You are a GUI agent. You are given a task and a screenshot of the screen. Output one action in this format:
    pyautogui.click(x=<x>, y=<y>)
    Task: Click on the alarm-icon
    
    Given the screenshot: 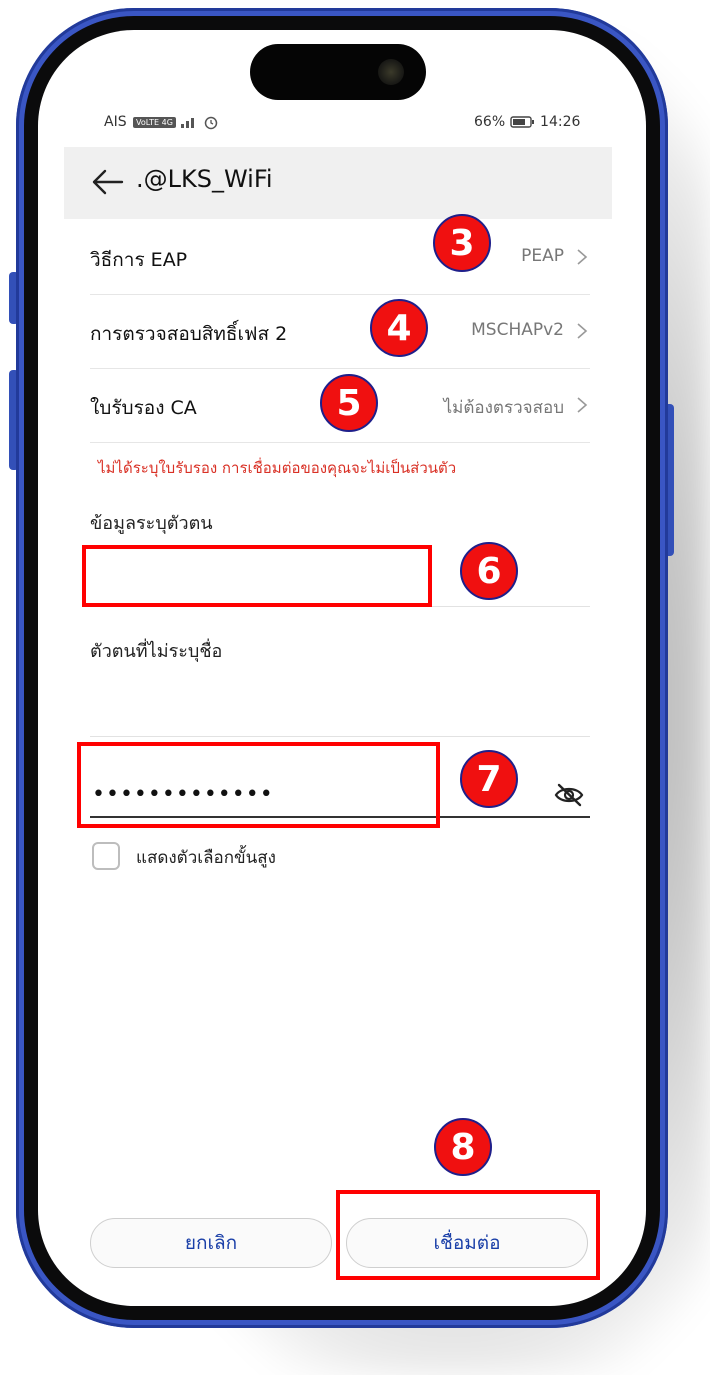 What is the action you would take?
    pyautogui.click(x=211, y=123)
    